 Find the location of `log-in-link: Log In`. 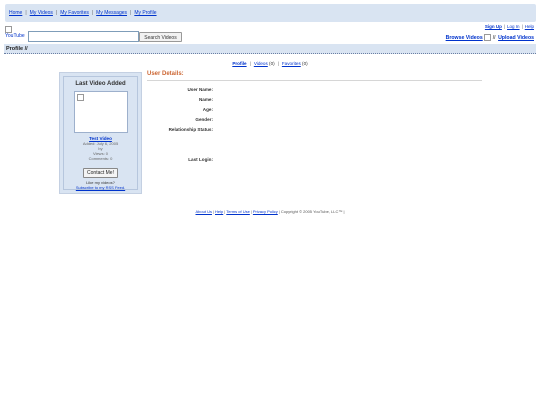

log-in-link: Log In is located at coordinates (513, 26).